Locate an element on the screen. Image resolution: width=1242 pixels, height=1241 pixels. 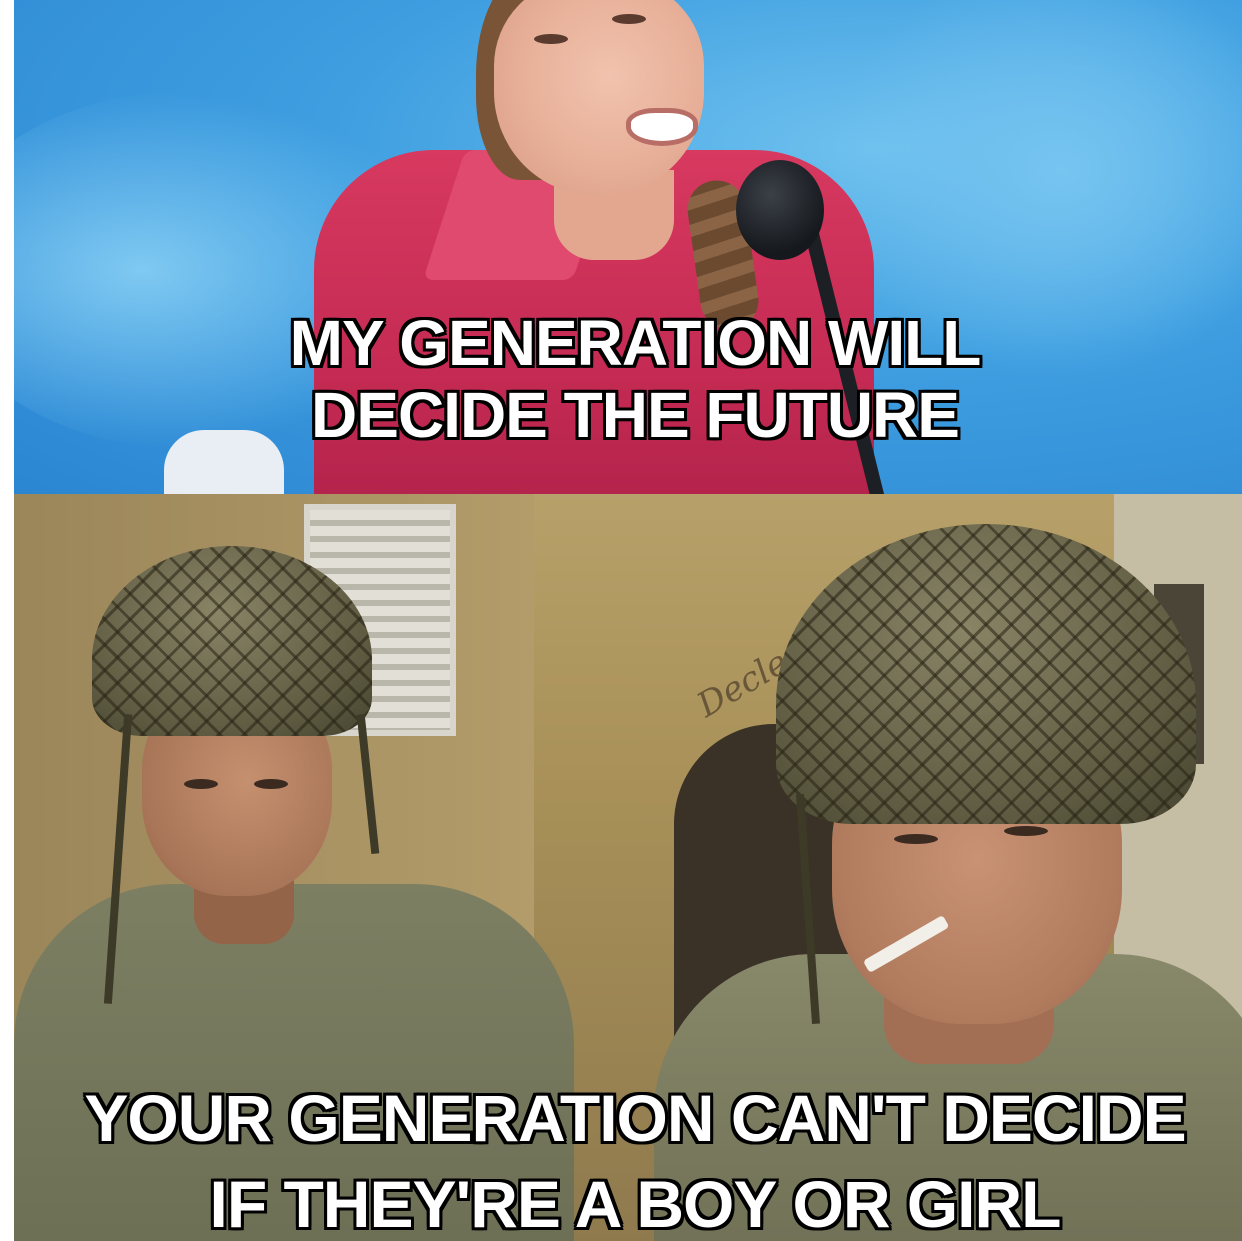
bottom-caption-line-1: YOUR GENERATION CAN'T DECIDE is located at coordinates (635, 1118).